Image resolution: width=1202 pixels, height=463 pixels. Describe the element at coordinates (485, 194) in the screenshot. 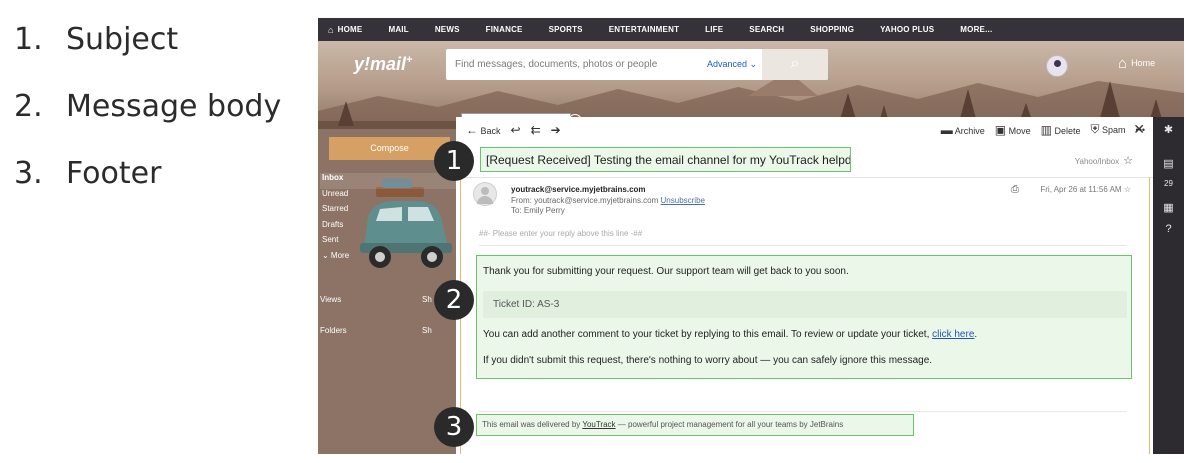

I see `sender-avatar` at that location.